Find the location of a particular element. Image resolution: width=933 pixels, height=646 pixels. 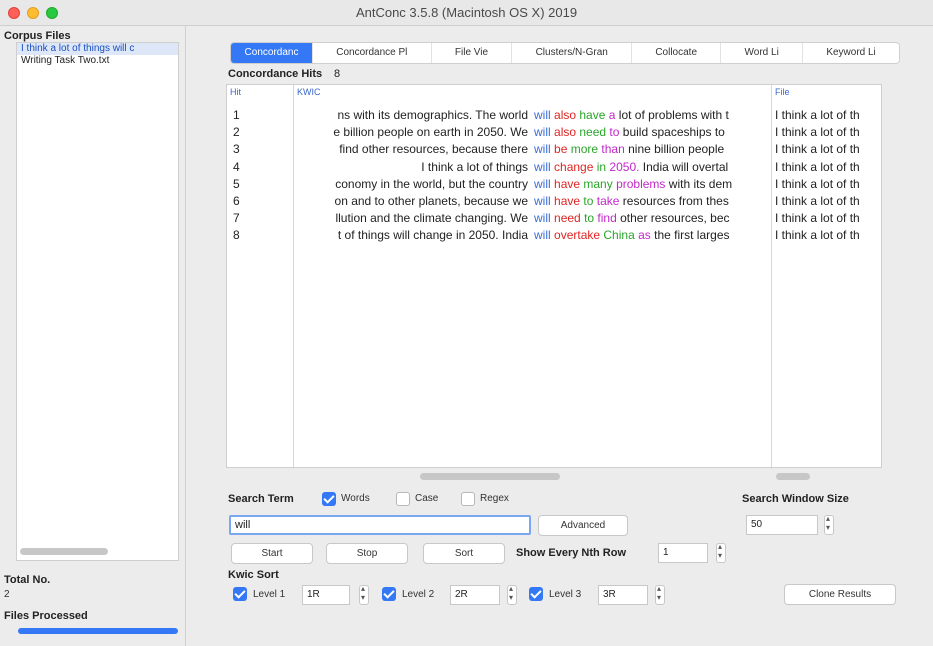

corpus-file-item: I think a lot of things will c is located at coordinates (97, 49).